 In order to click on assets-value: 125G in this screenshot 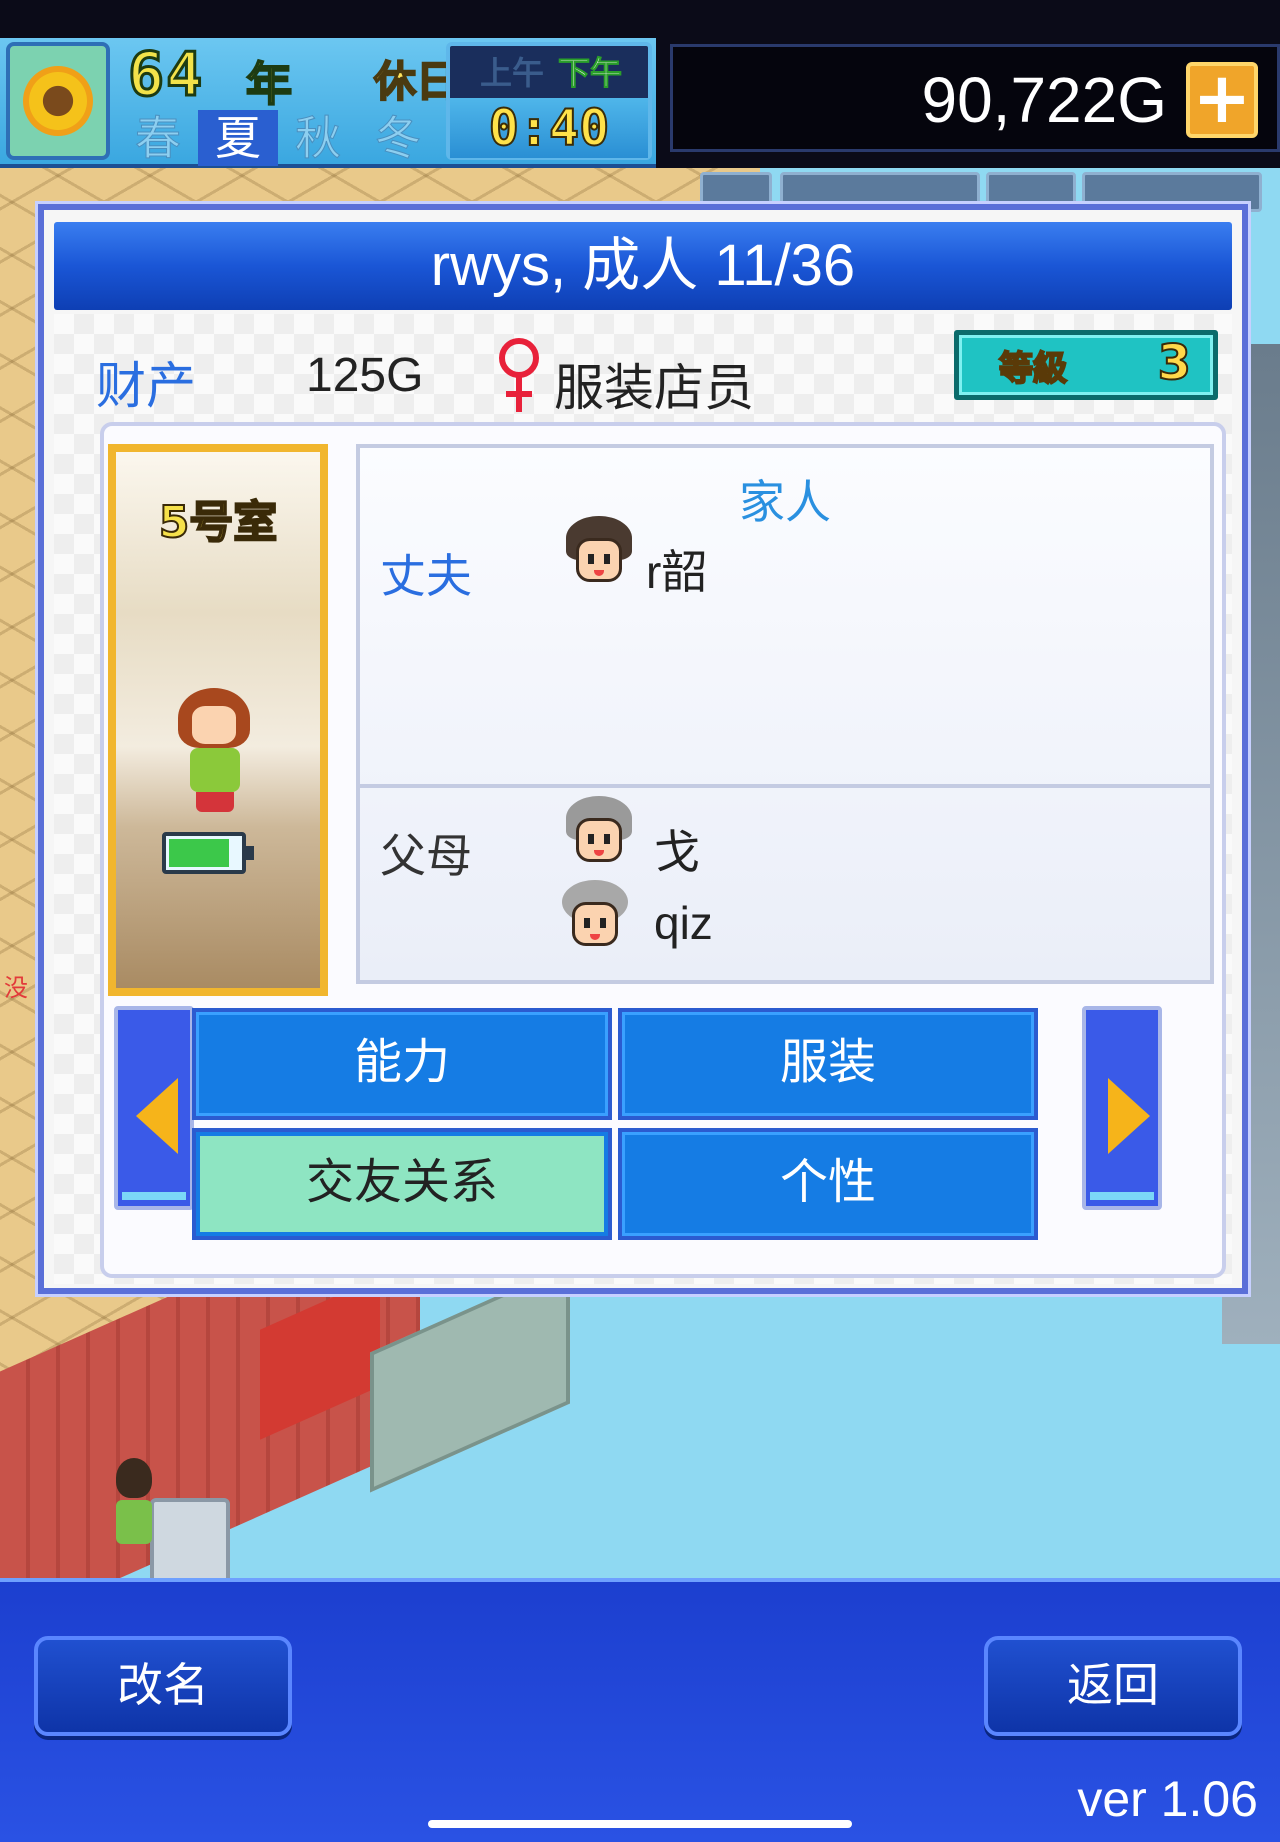, I will do `click(365, 375)`.